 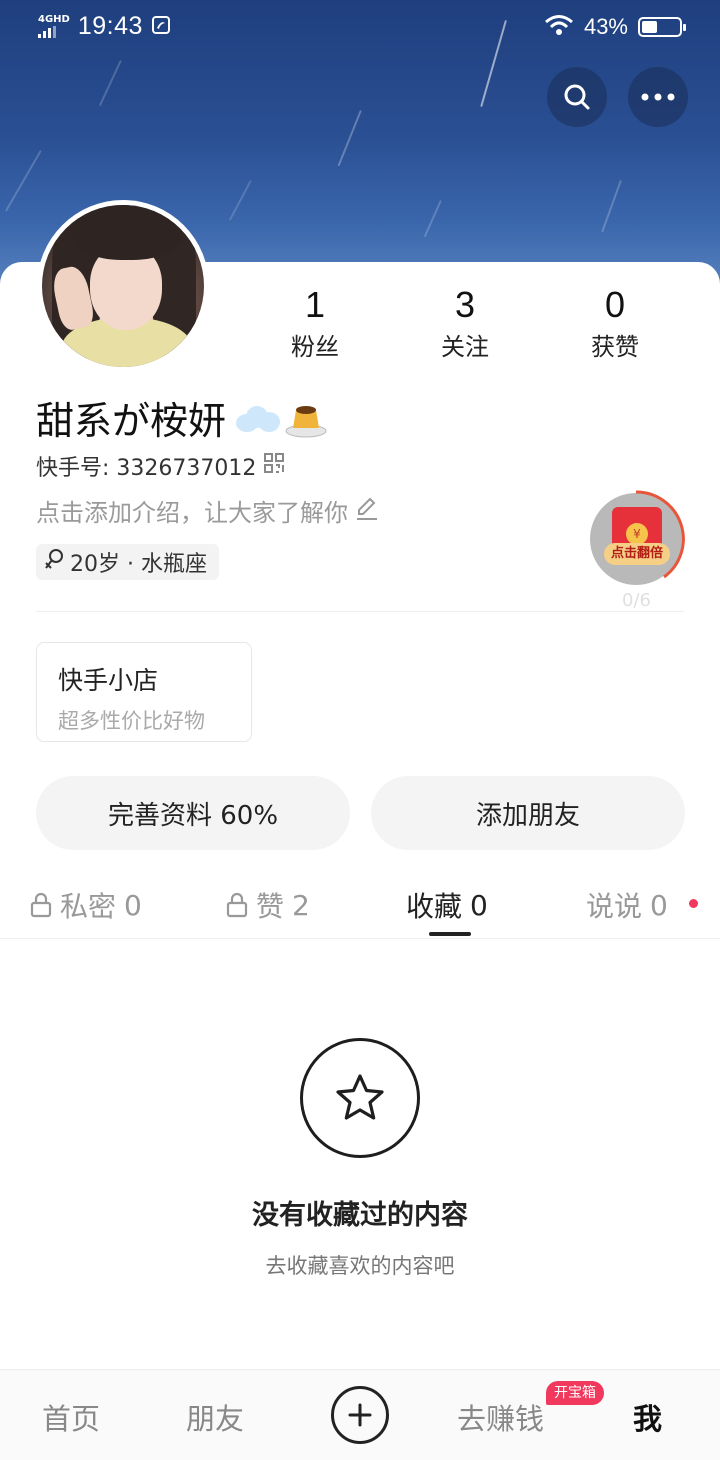 I want to click on age-zodiac-tag: 20岁 · 水瓶座, so click(x=127, y=562).